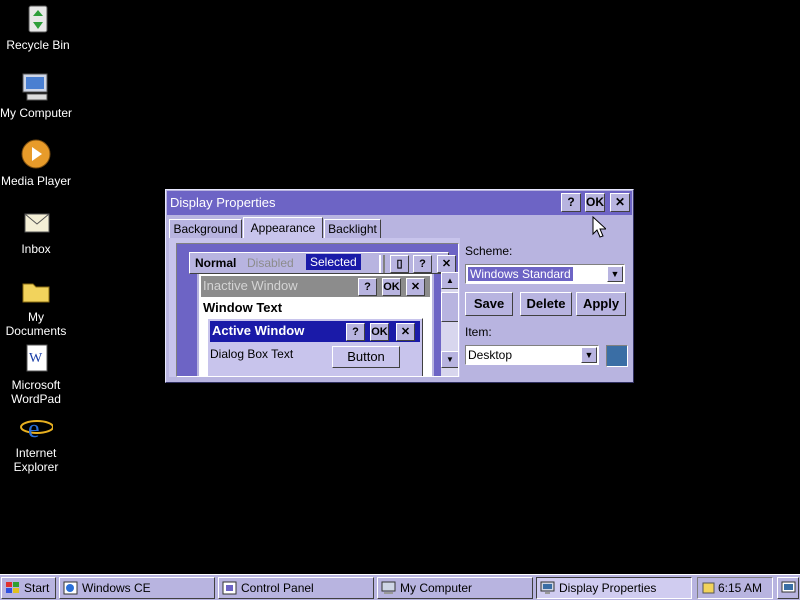  Describe the element at coordinates (36, 392) in the screenshot. I see `desktop-icon-label: Microsoft WordPad` at that location.